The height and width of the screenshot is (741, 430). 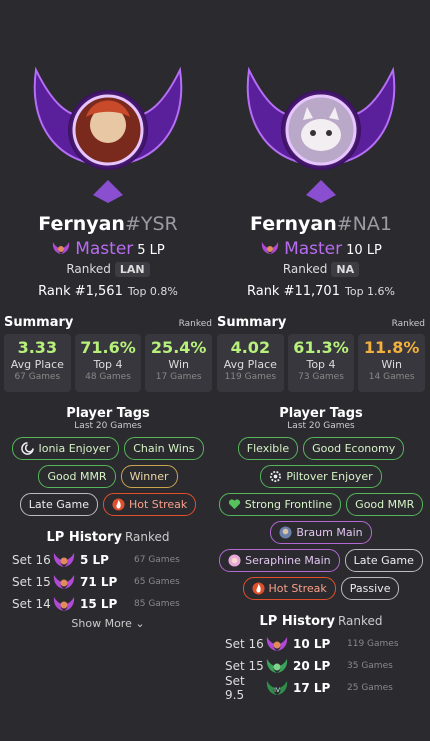 What do you see at coordinates (268, 448) in the screenshot?
I see `tag-flexible: Flexible` at bounding box center [268, 448].